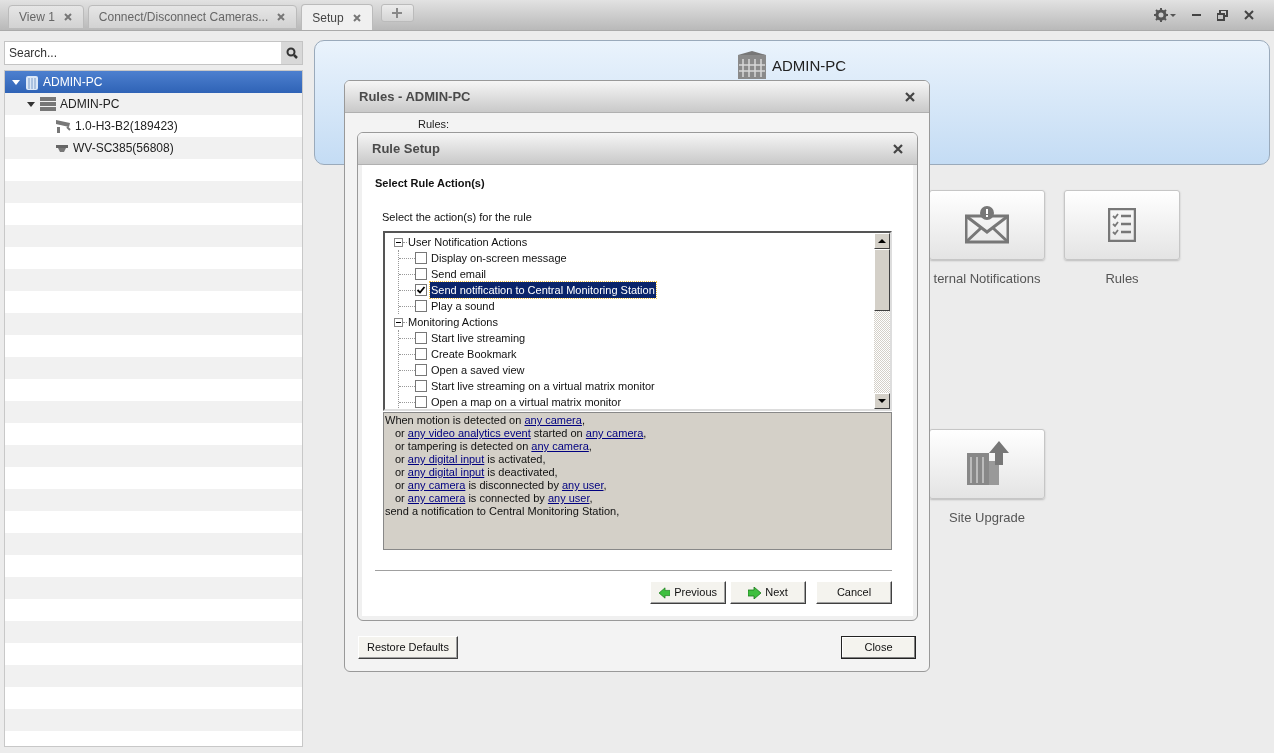 The image size is (1274, 753). I want to click on arrow-down-icon, so click(882, 401).